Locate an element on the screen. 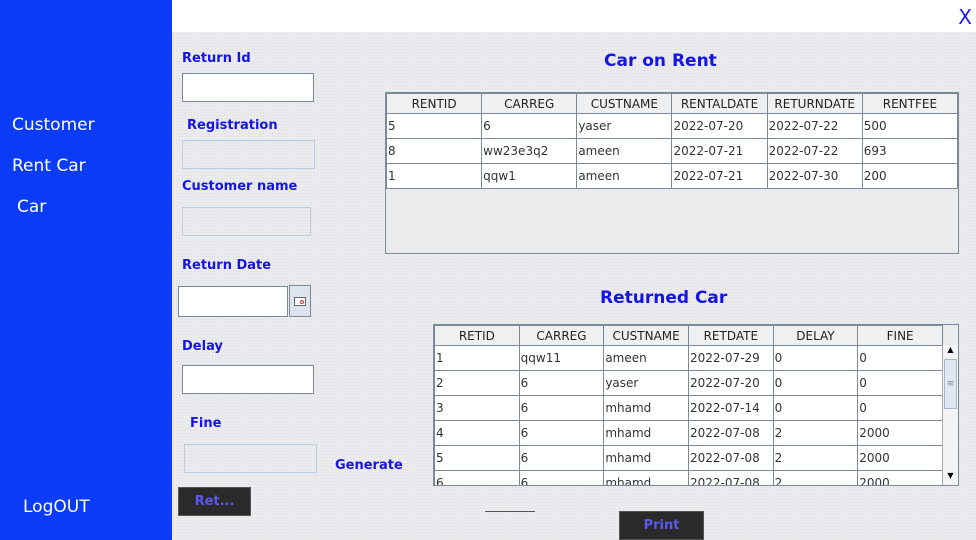  top-bar: X is located at coordinates (574, 16).